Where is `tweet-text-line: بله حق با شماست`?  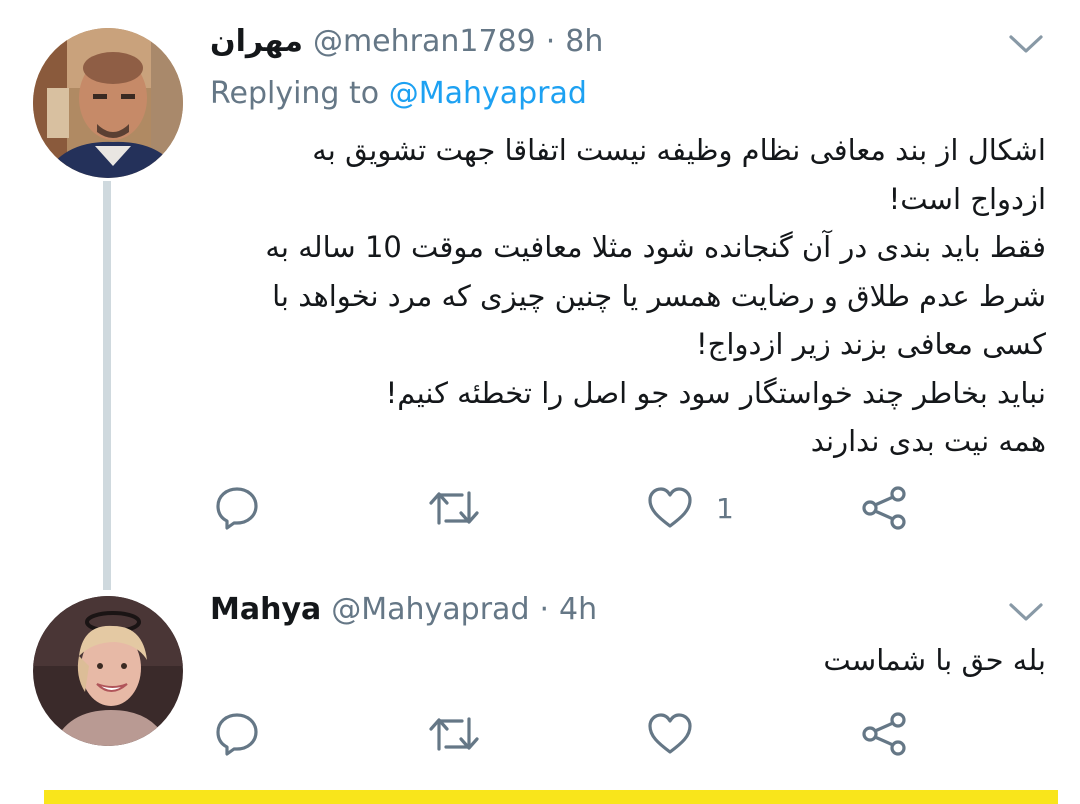
tweet-text-line: بله حق با شماست is located at coordinates (934, 660).